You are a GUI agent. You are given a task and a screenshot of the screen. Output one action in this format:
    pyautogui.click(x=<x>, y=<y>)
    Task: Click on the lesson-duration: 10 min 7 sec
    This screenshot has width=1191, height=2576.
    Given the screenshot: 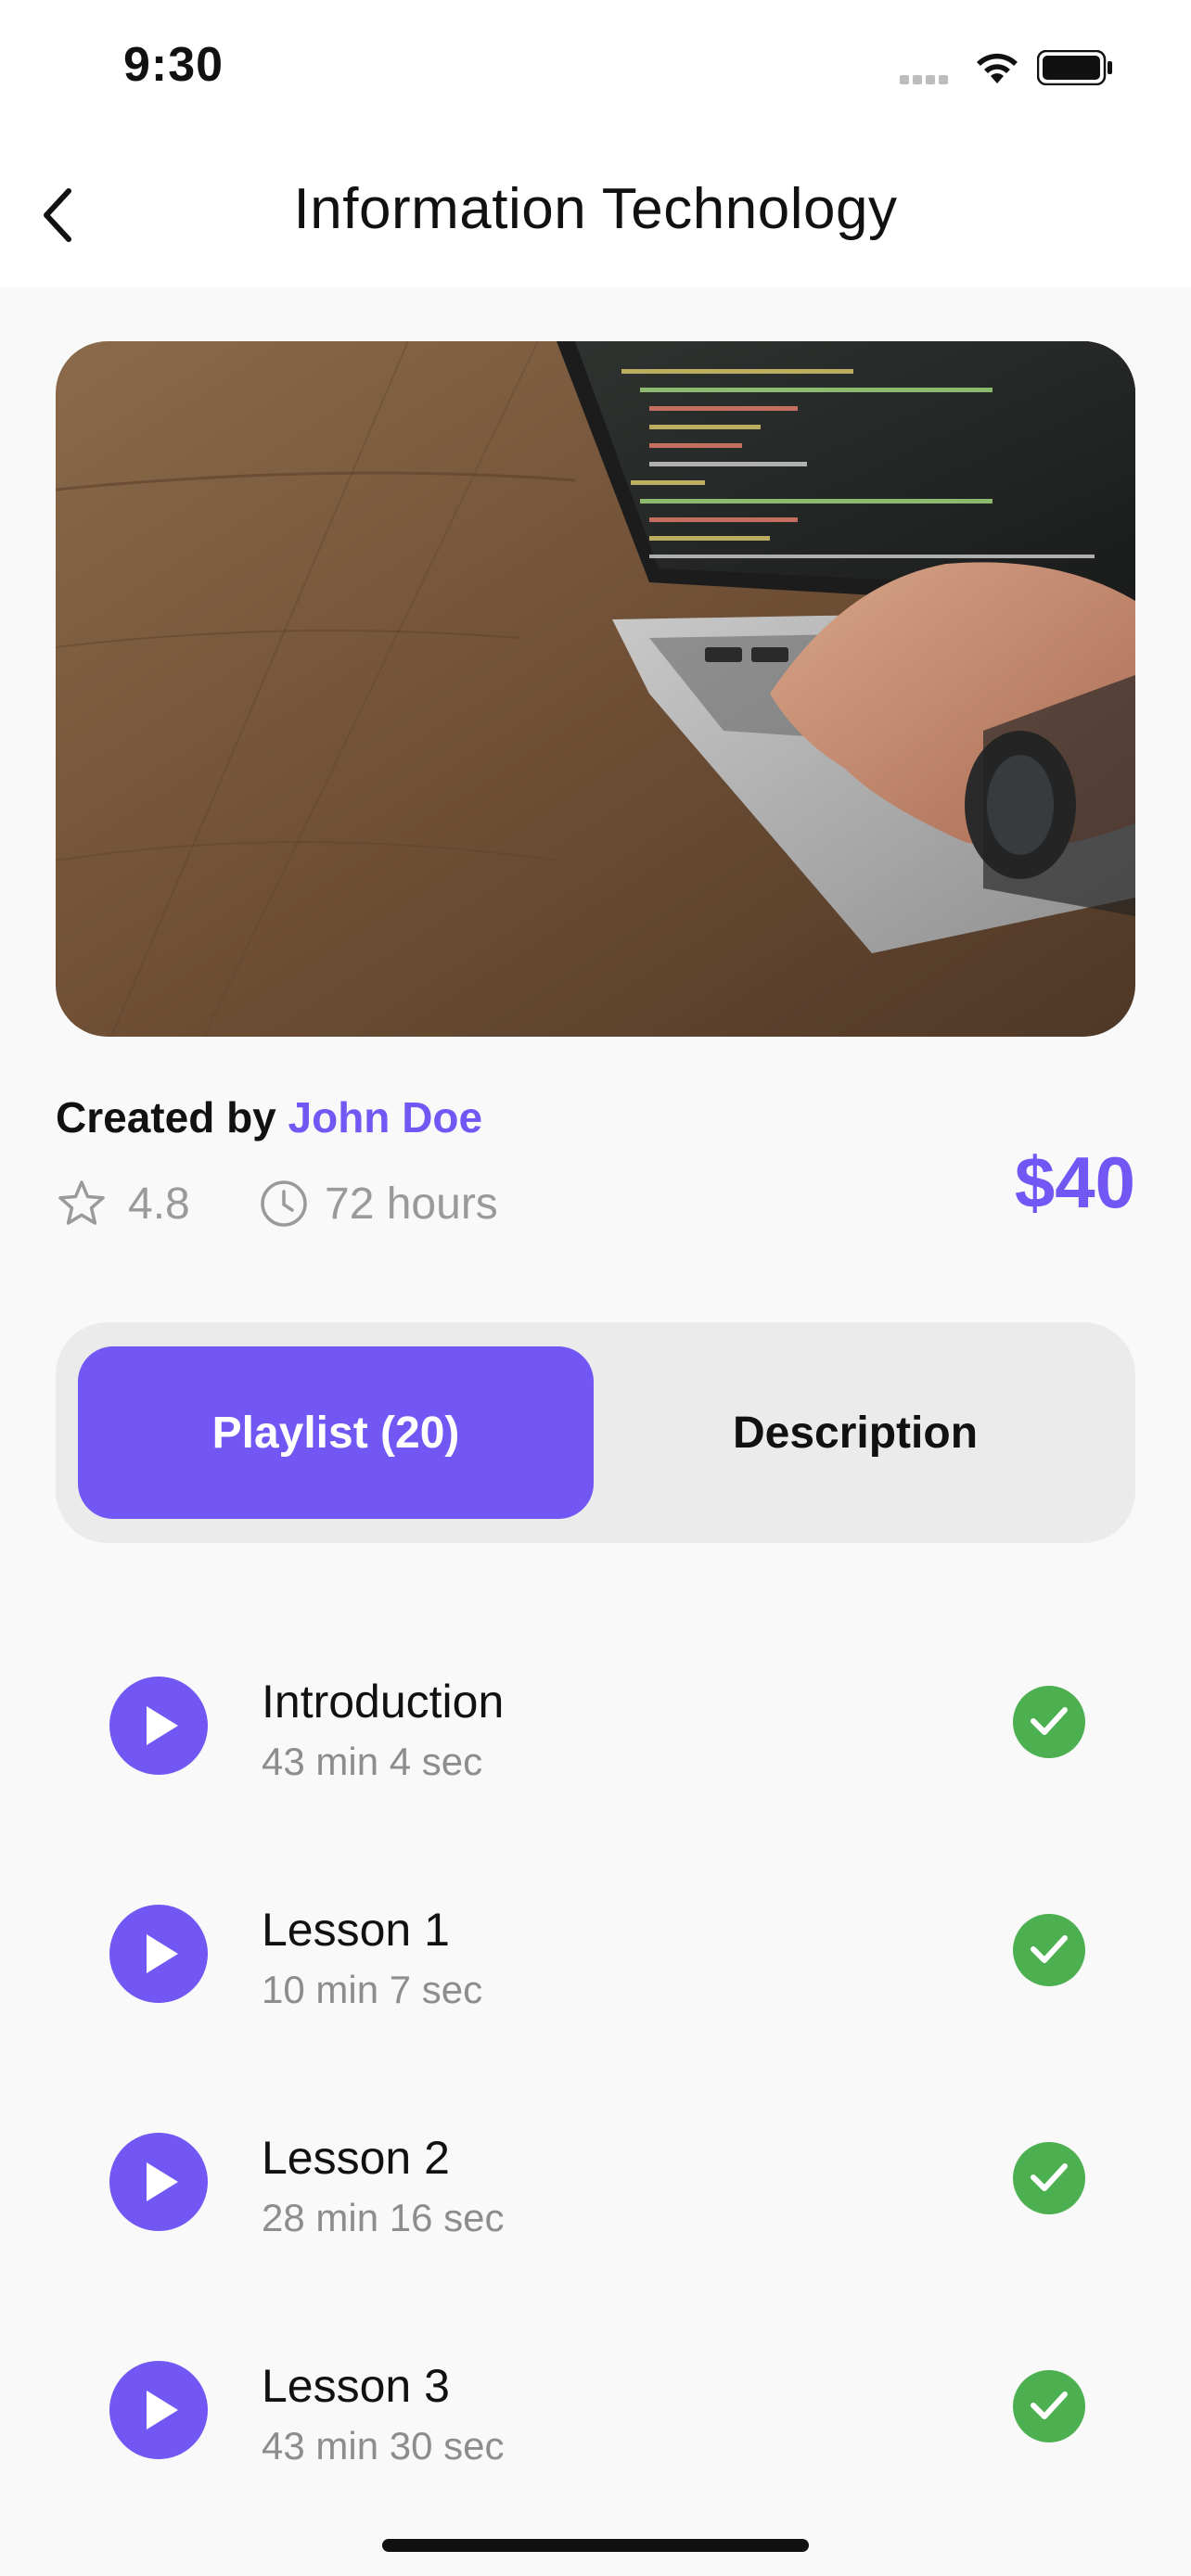 What is the action you would take?
    pyautogui.click(x=373, y=1990)
    